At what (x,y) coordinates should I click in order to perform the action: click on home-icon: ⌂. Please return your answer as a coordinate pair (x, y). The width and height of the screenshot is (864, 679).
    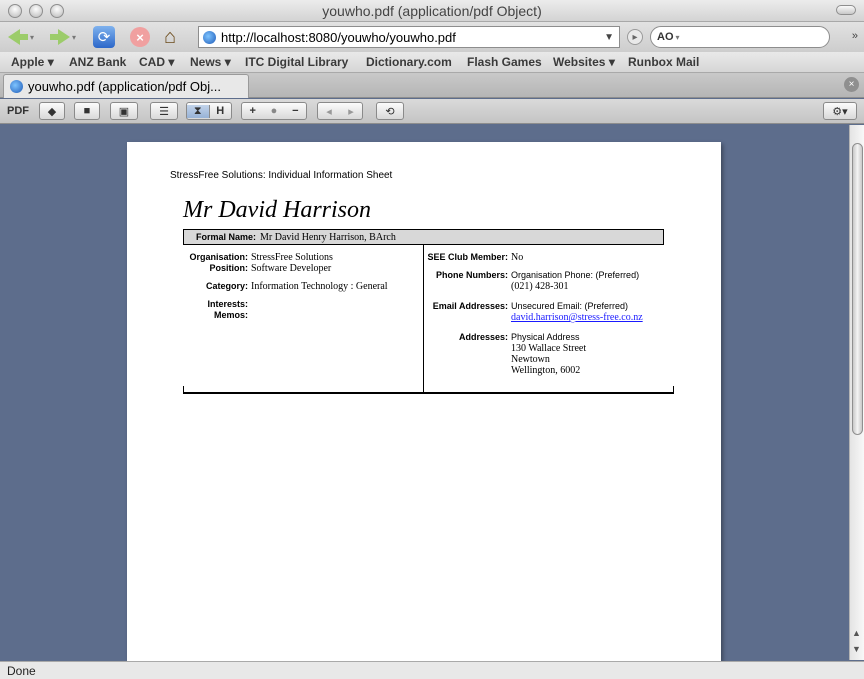
    Looking at the image, I should click on (170, 36).